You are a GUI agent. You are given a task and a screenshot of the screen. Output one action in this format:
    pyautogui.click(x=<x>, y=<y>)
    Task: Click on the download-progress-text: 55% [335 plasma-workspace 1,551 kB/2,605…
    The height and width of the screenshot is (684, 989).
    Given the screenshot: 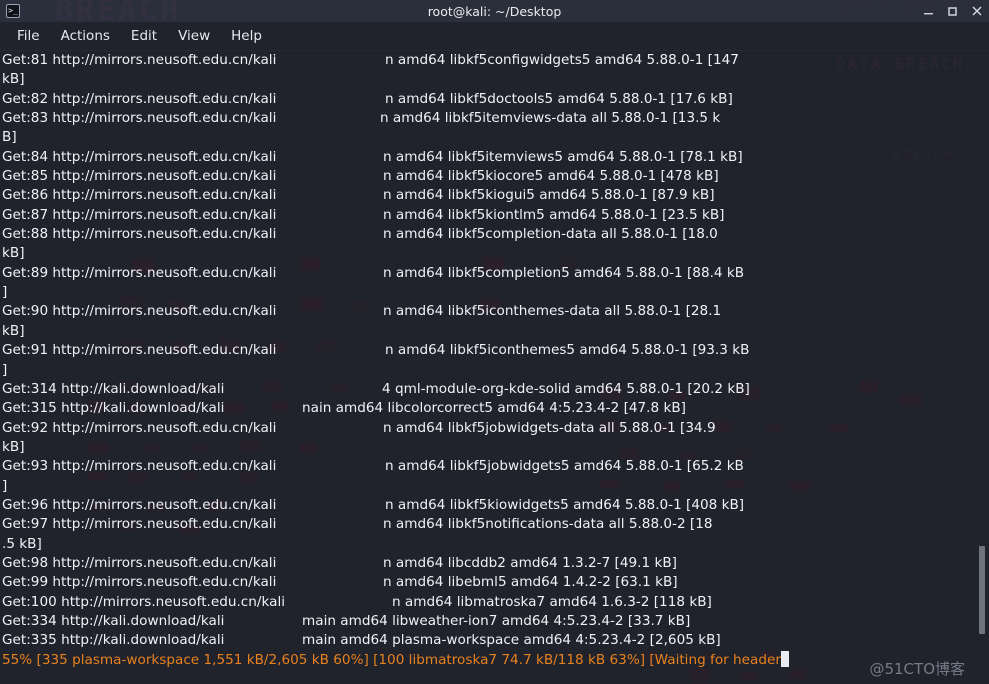 What is the action you would take?
    pyautogui.click(x=391, y=659)
    